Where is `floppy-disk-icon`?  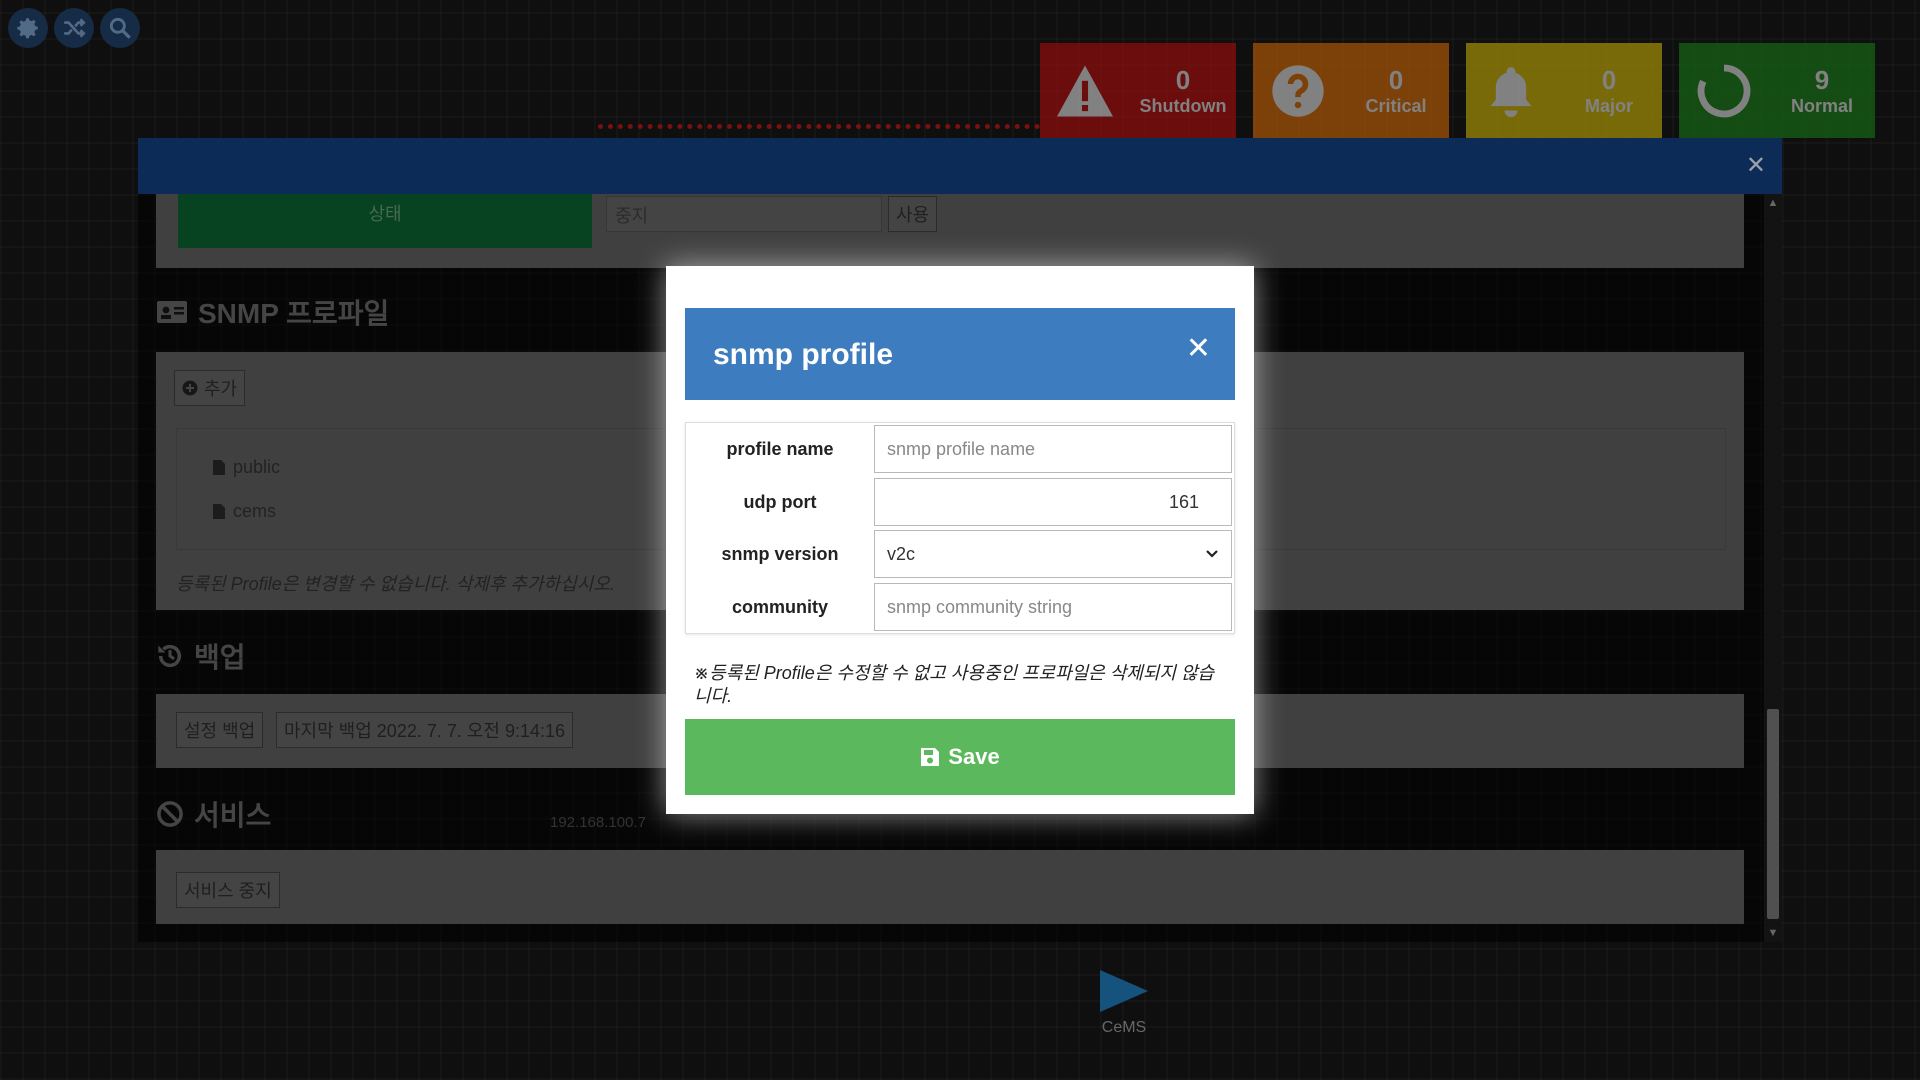
floppy-disk-icon is located at coordinates (930, 757).